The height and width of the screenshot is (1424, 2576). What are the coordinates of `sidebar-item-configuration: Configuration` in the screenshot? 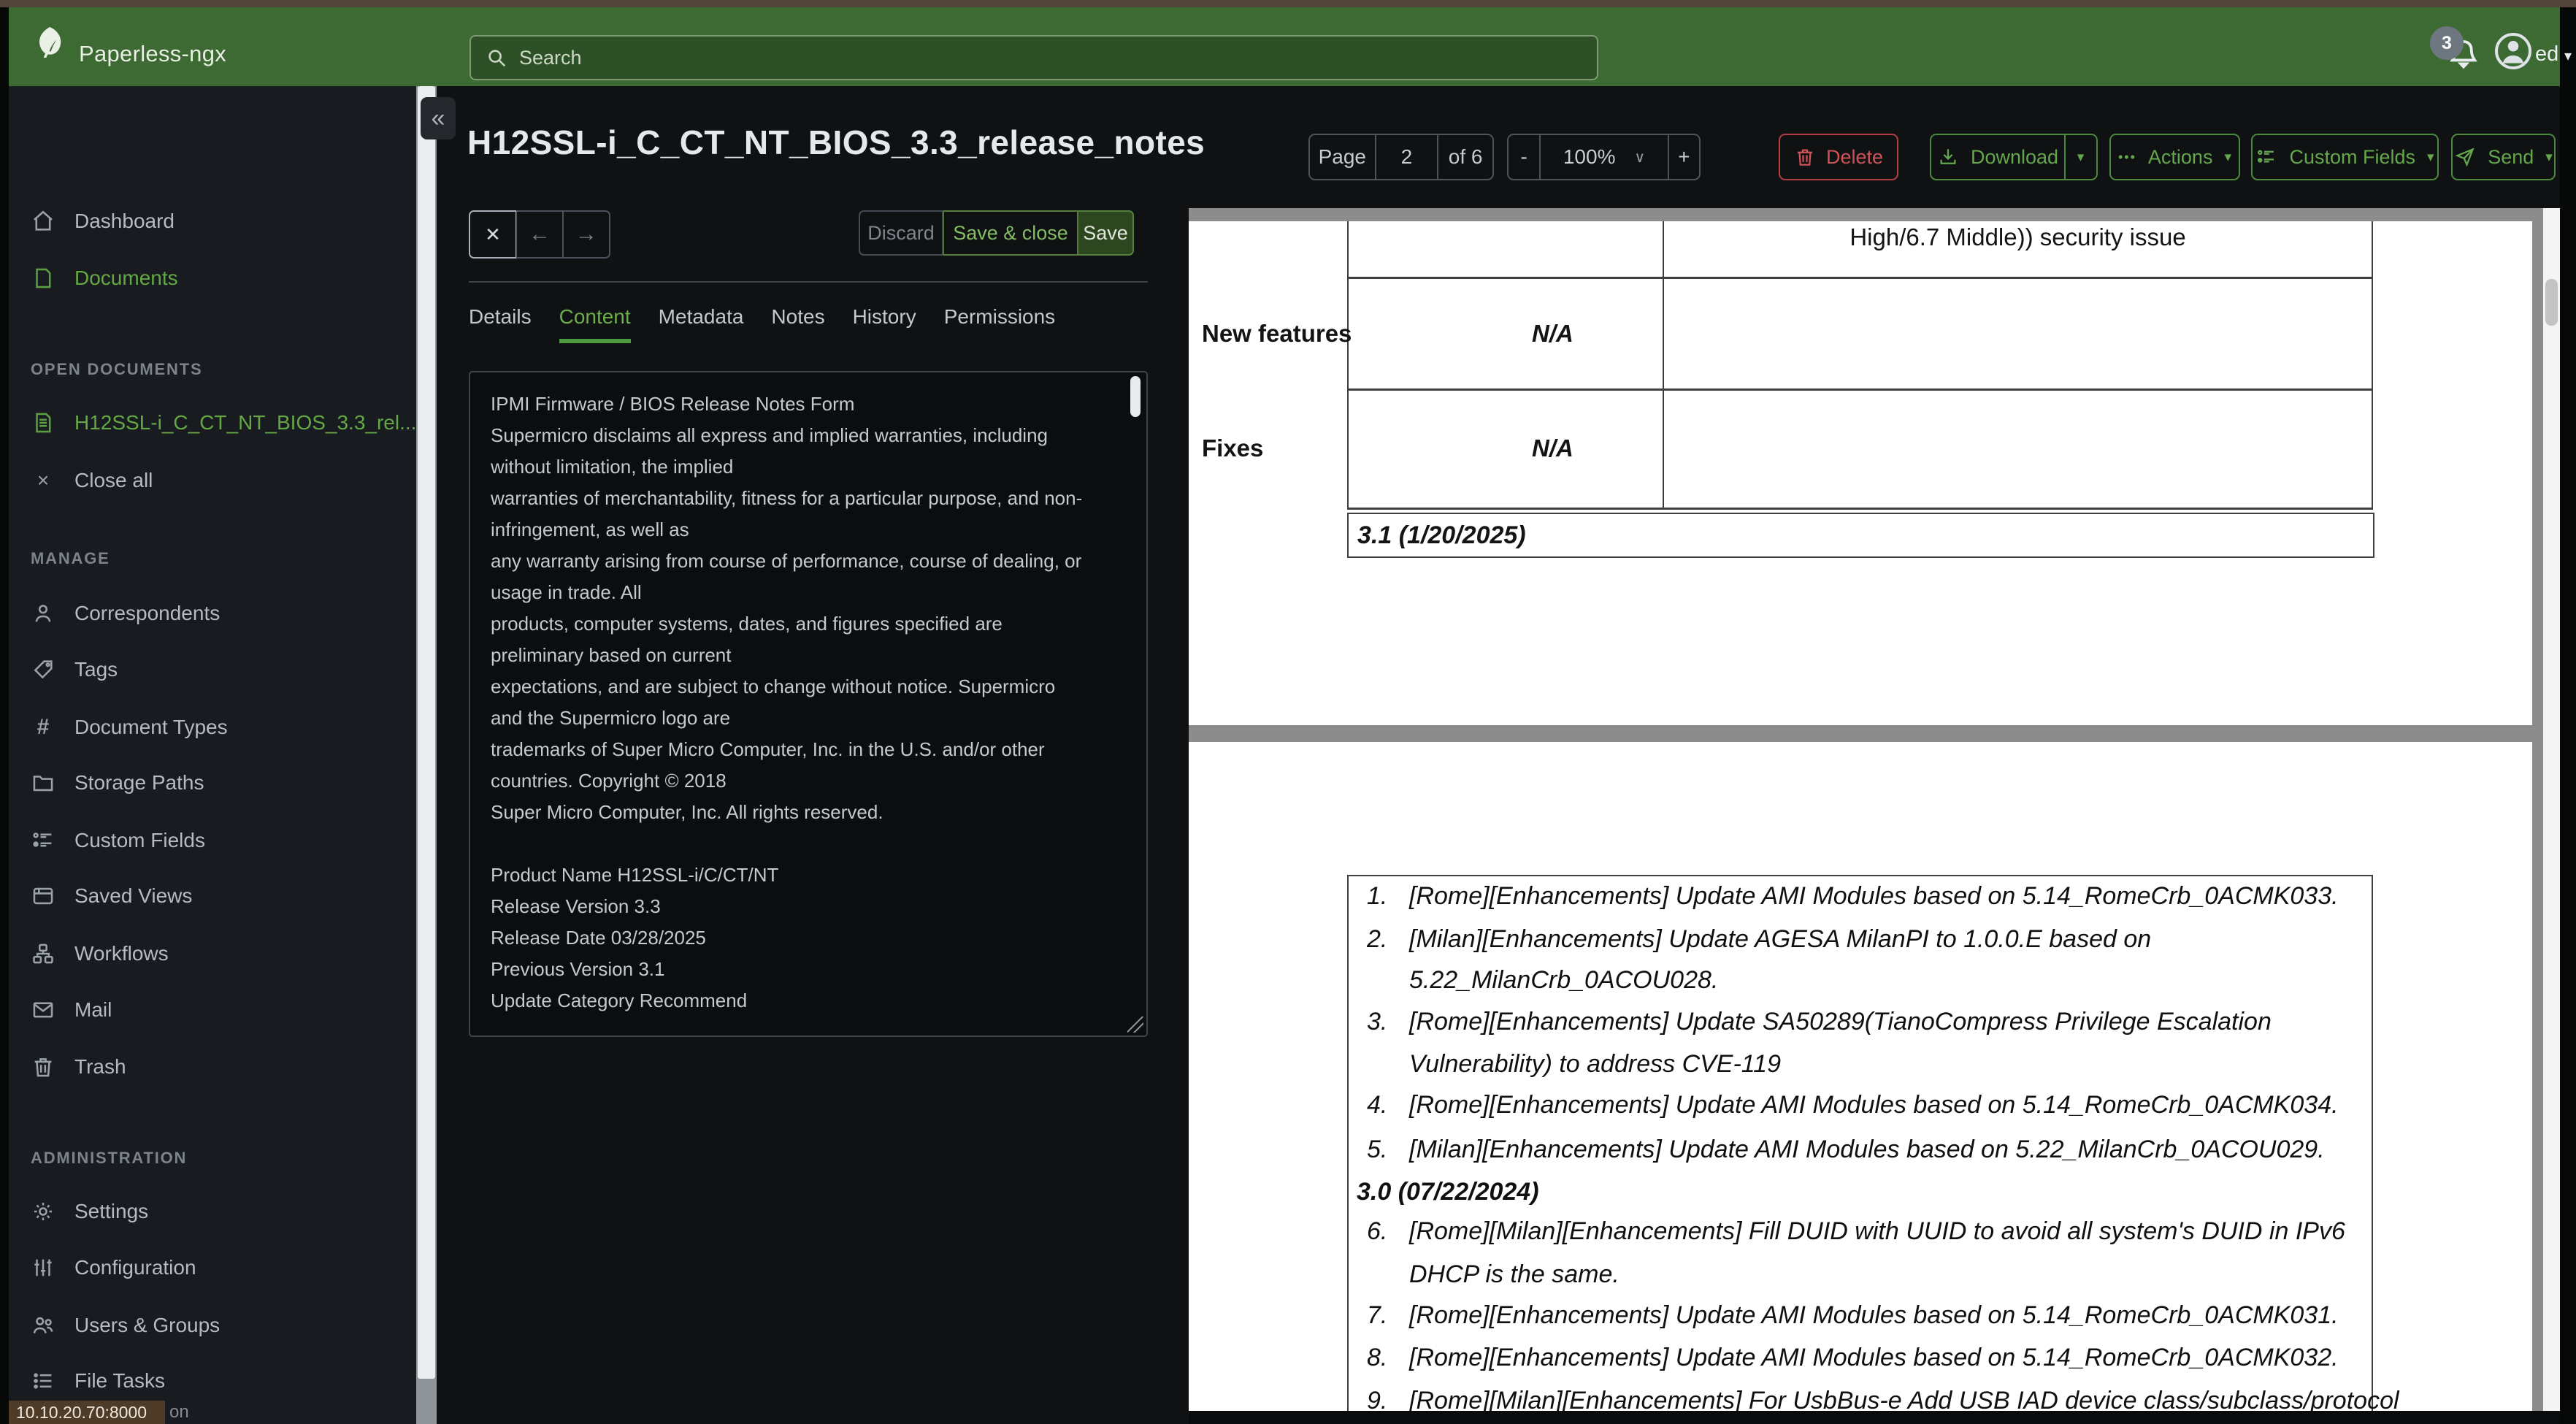 It's located at (113, 1268).